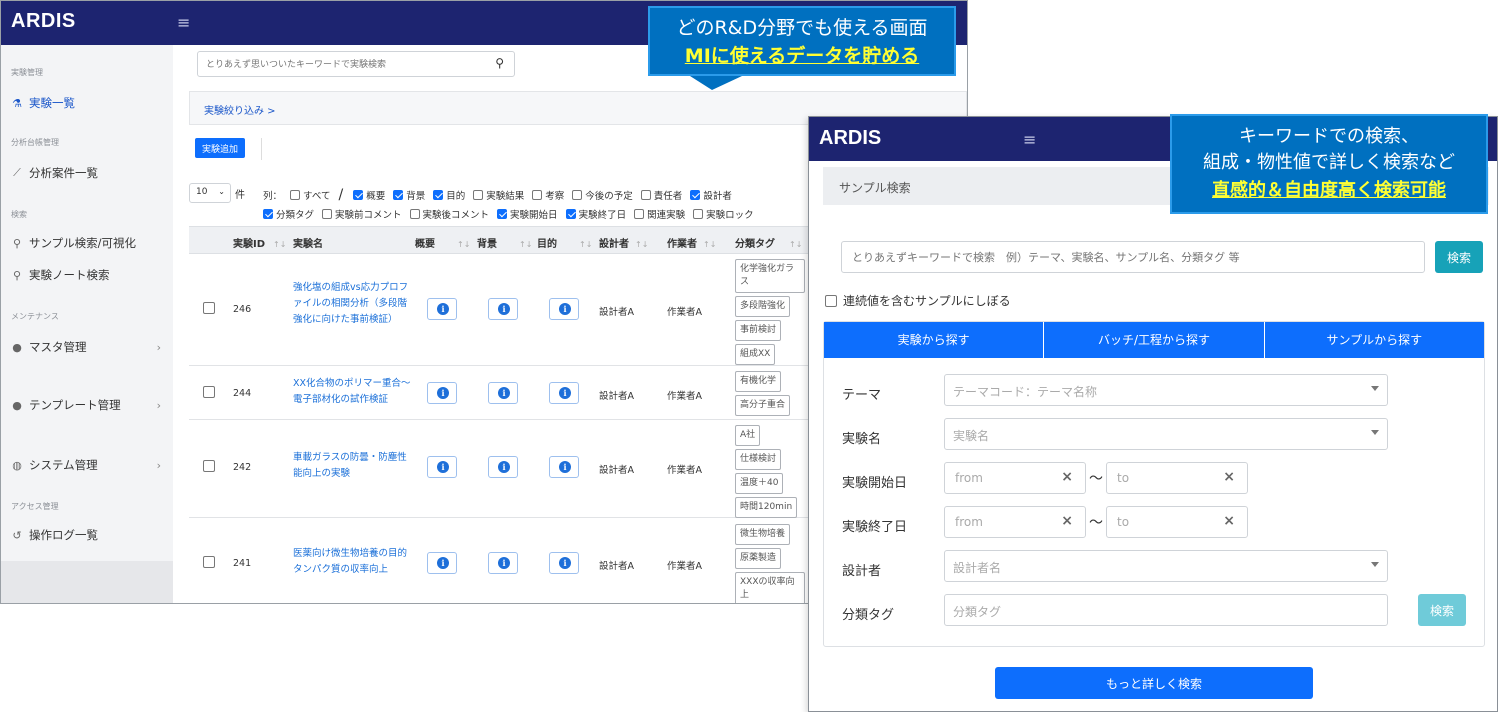 Image resolution: width=1498 pixels, height=712 pixels. What do you see at coordinates (768, 242) in the screenshot?
I see `column-header: 分類タグ ↑↓` at bounding box center [768, 242].